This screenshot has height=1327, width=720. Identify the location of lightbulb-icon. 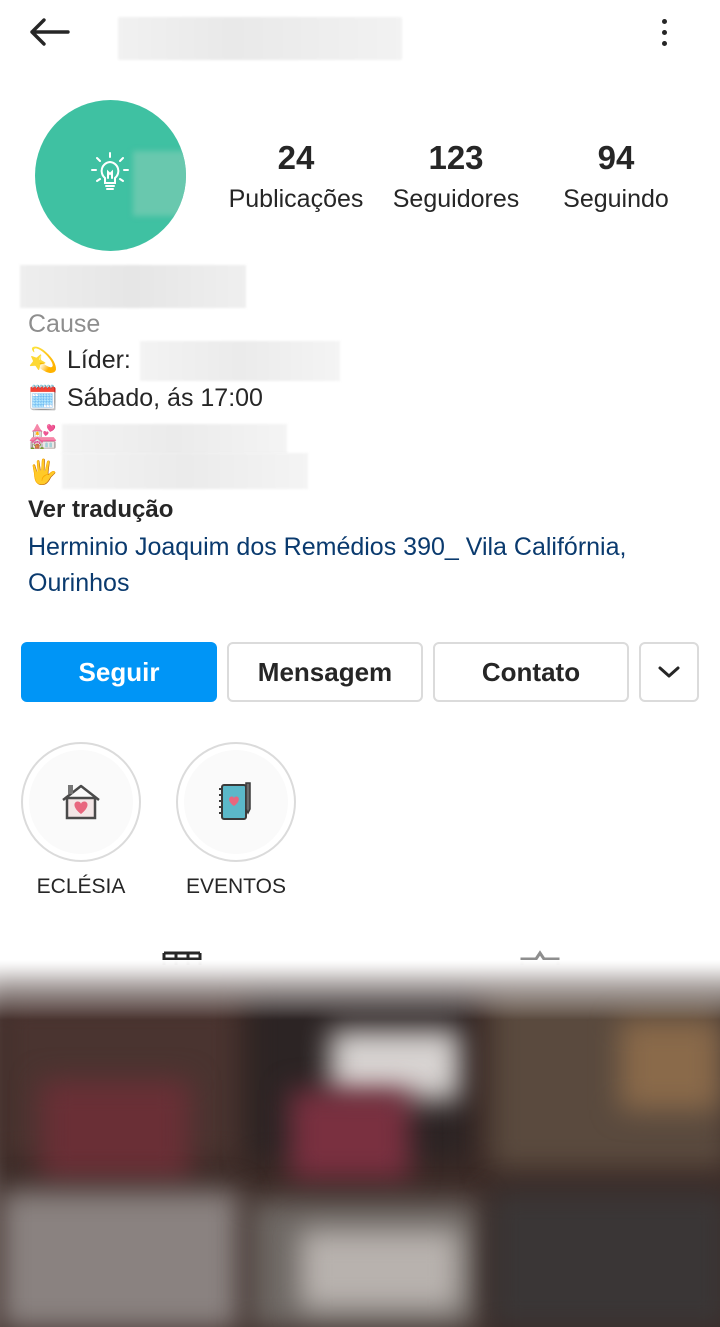
(110, 171).